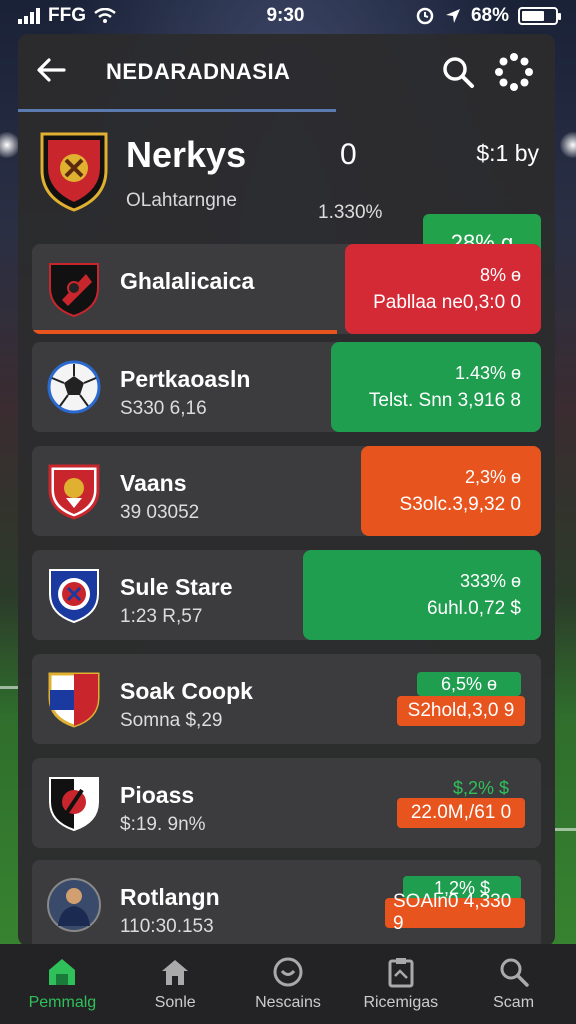 The width and height of the screenshot is (576, 1024). I want to click on circle-icon, so click(288, 972).